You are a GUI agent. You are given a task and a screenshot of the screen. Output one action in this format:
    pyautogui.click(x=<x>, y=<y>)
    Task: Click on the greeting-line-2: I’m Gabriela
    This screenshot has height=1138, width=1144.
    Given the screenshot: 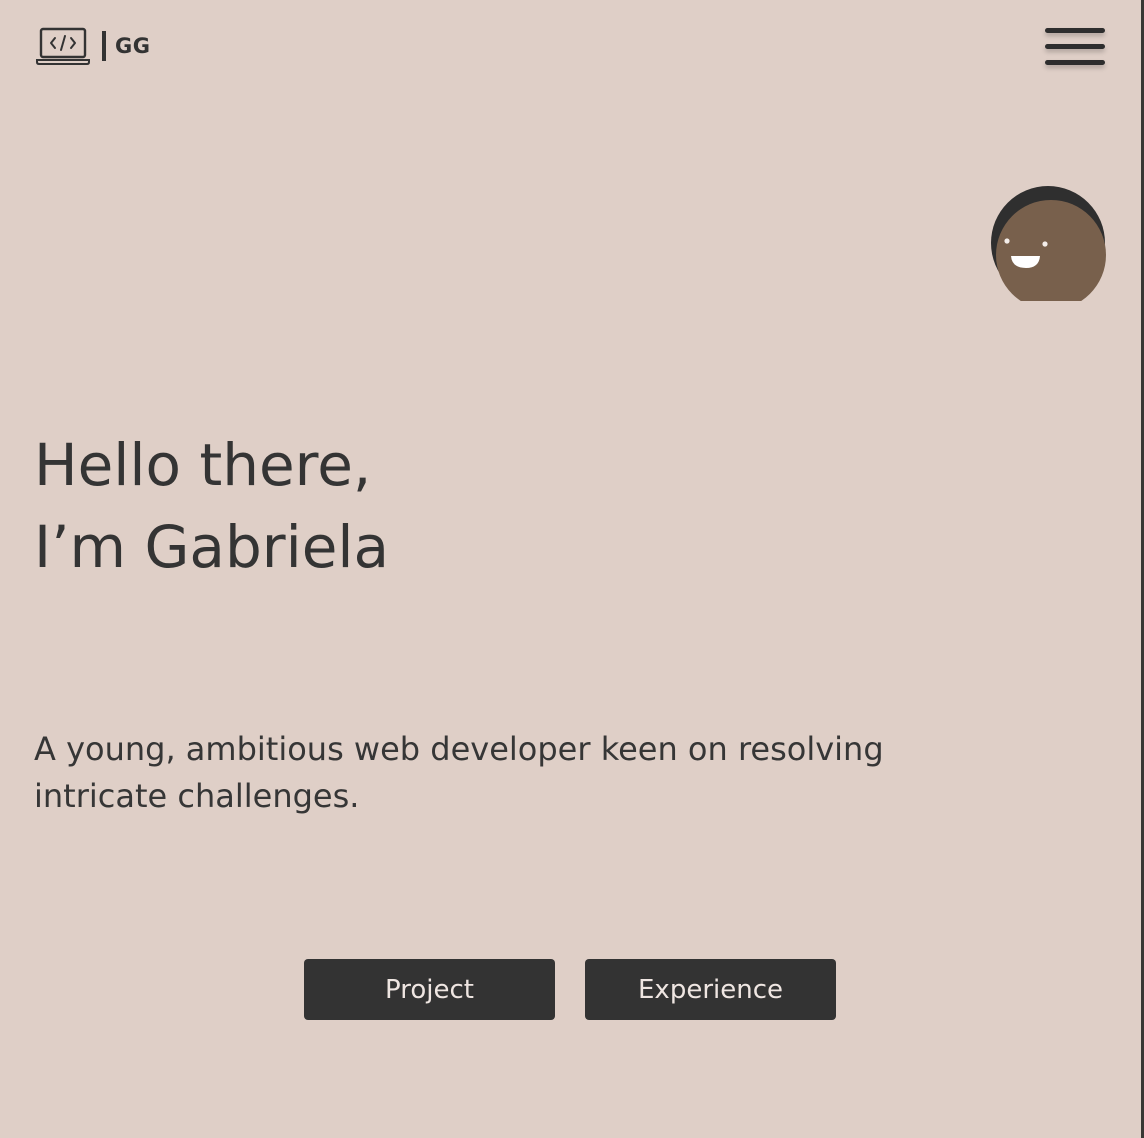 What is the action you would take?
    pyautogui.click(x=212, y=547)
    